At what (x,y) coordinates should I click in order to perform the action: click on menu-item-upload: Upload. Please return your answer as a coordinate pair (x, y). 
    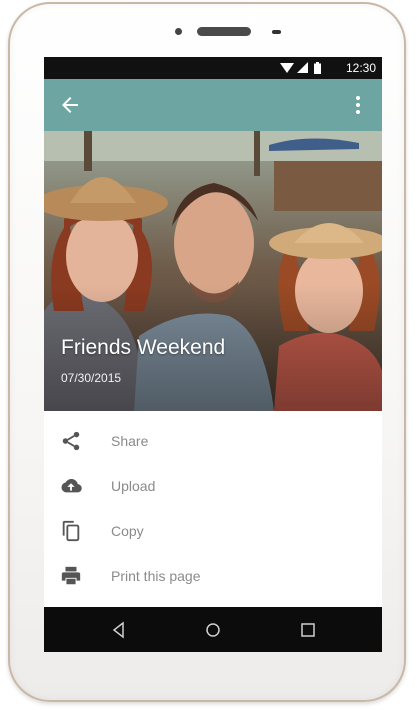
    Looking at the image, I should click on (213, 486).